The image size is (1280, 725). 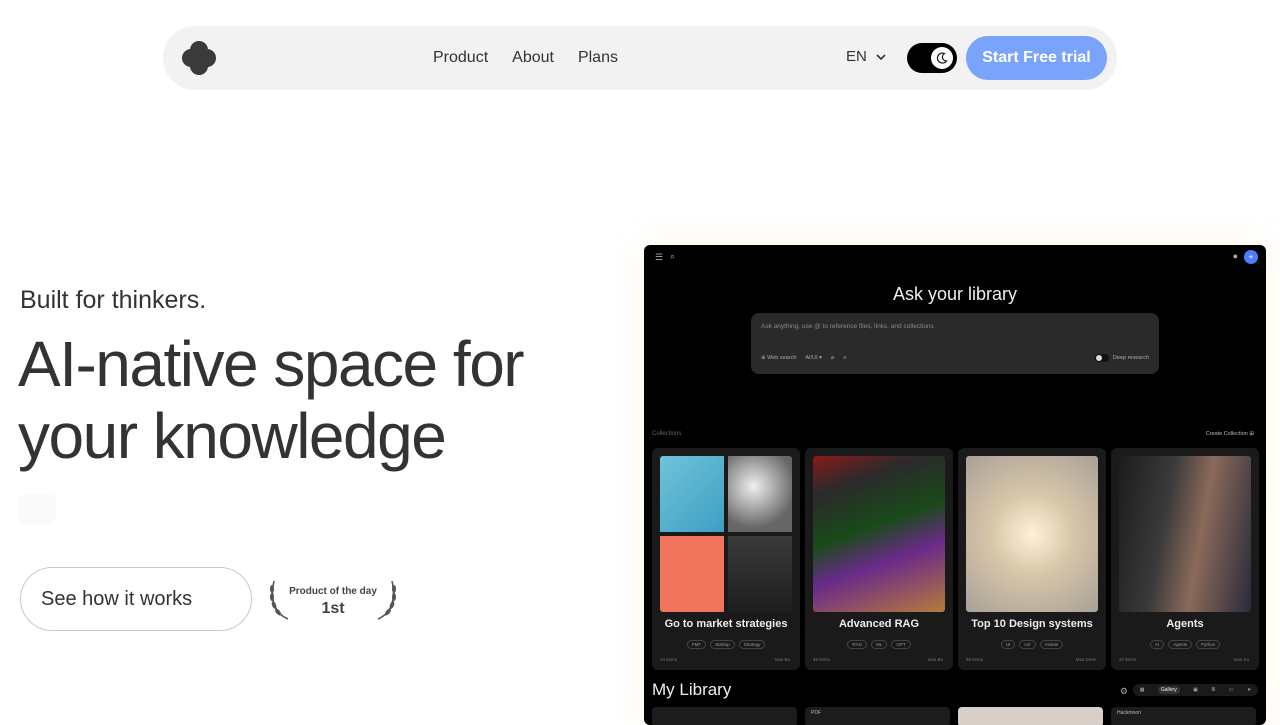 What do you see at coordinates (877, 716) in the screenshot?
I see `library-item: PDF` at bounding box center [877, 716].